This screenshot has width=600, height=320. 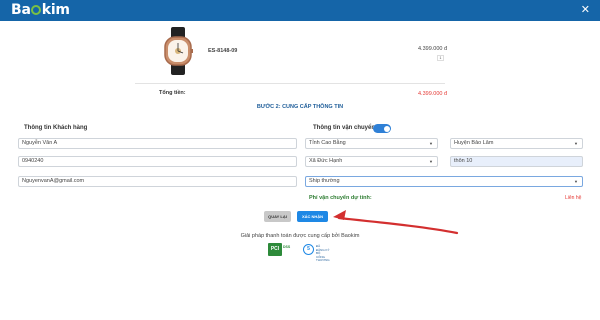 I want to click on shipping-method-value: Ship thường, so click(x=324, y=181).